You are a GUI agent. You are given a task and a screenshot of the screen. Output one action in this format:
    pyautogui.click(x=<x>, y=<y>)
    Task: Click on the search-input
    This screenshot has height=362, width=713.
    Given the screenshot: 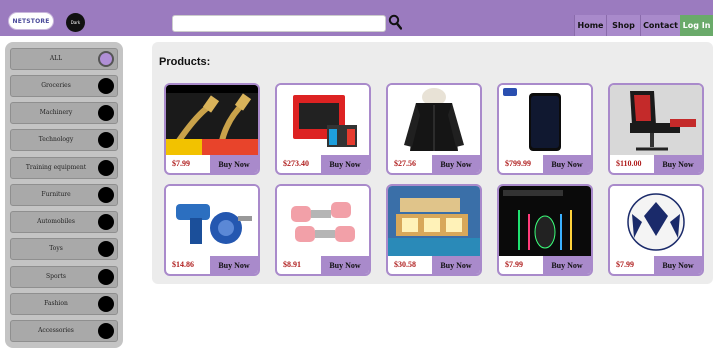 What is the action you would take?
    pyautogui.click(x=279, y=23)
    